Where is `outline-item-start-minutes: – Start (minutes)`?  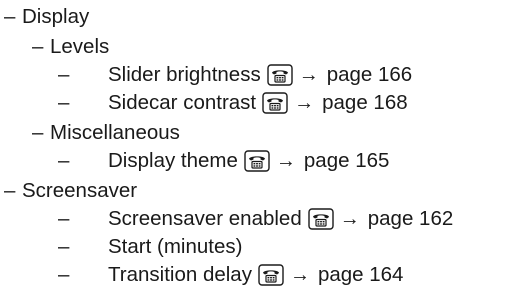 outline-item-start-minutes: – Start (minutes) is located at coordinates (121, 247).